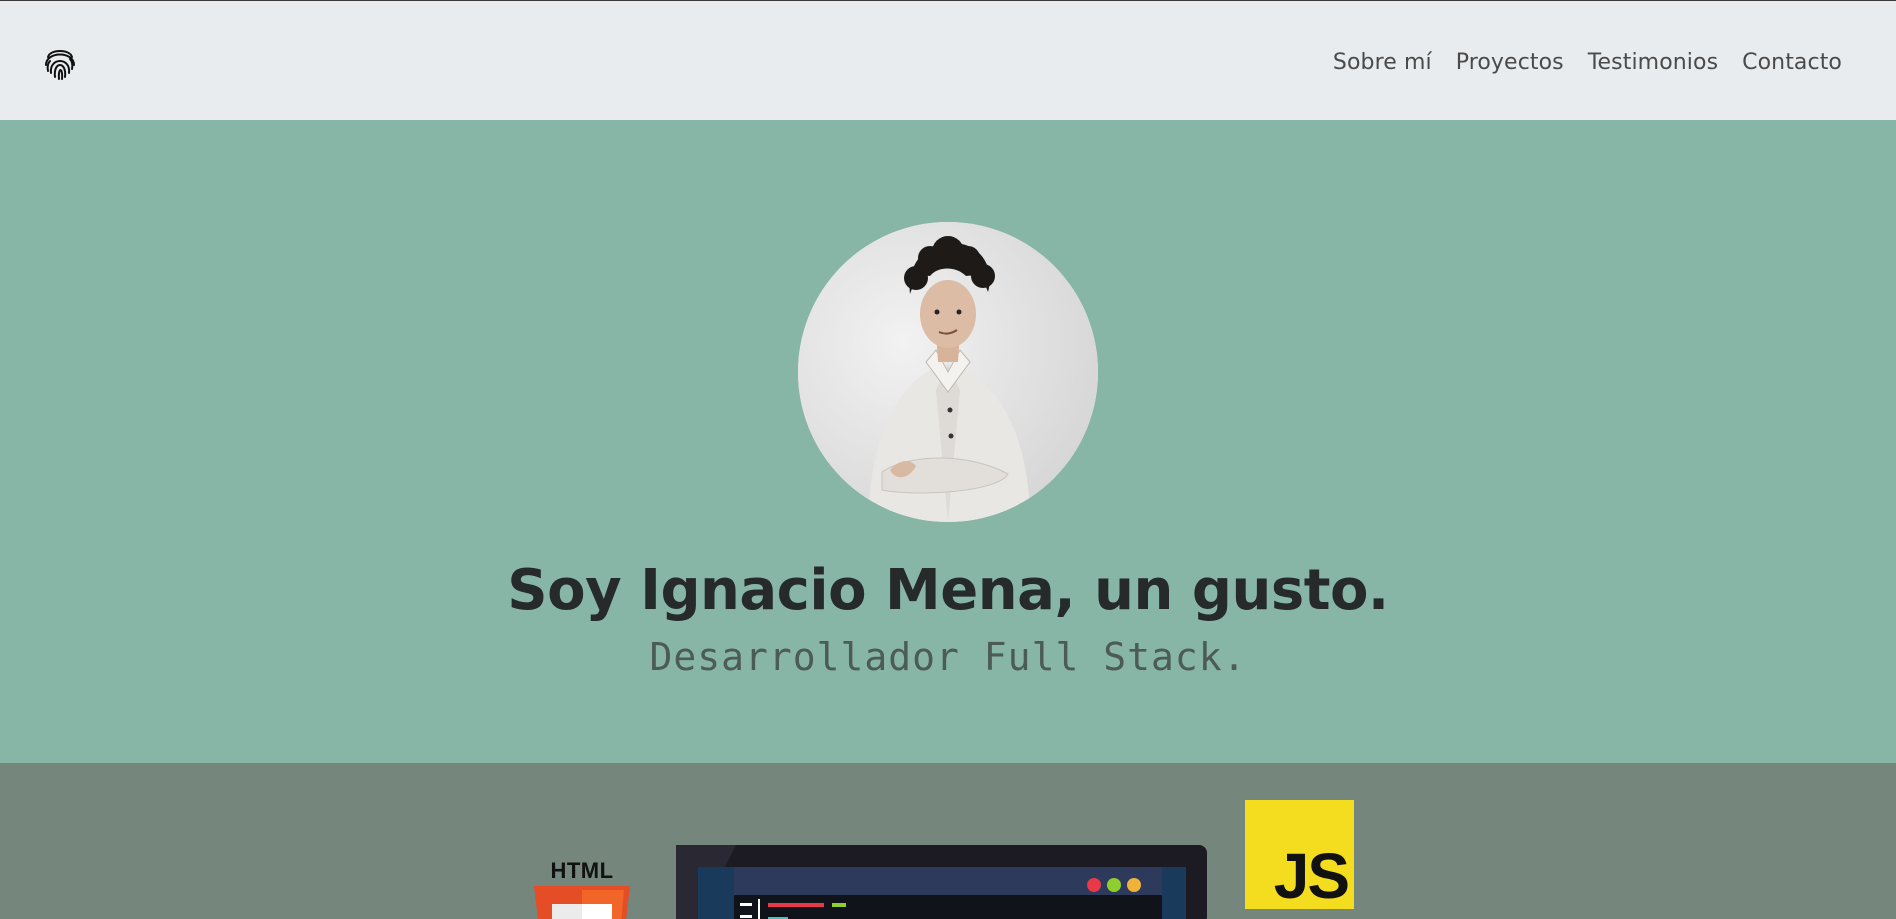  What do you see at coordinates (60, 63) in the screenshot?
I see `fingerprint-icon` at bounding box center [60, 63].